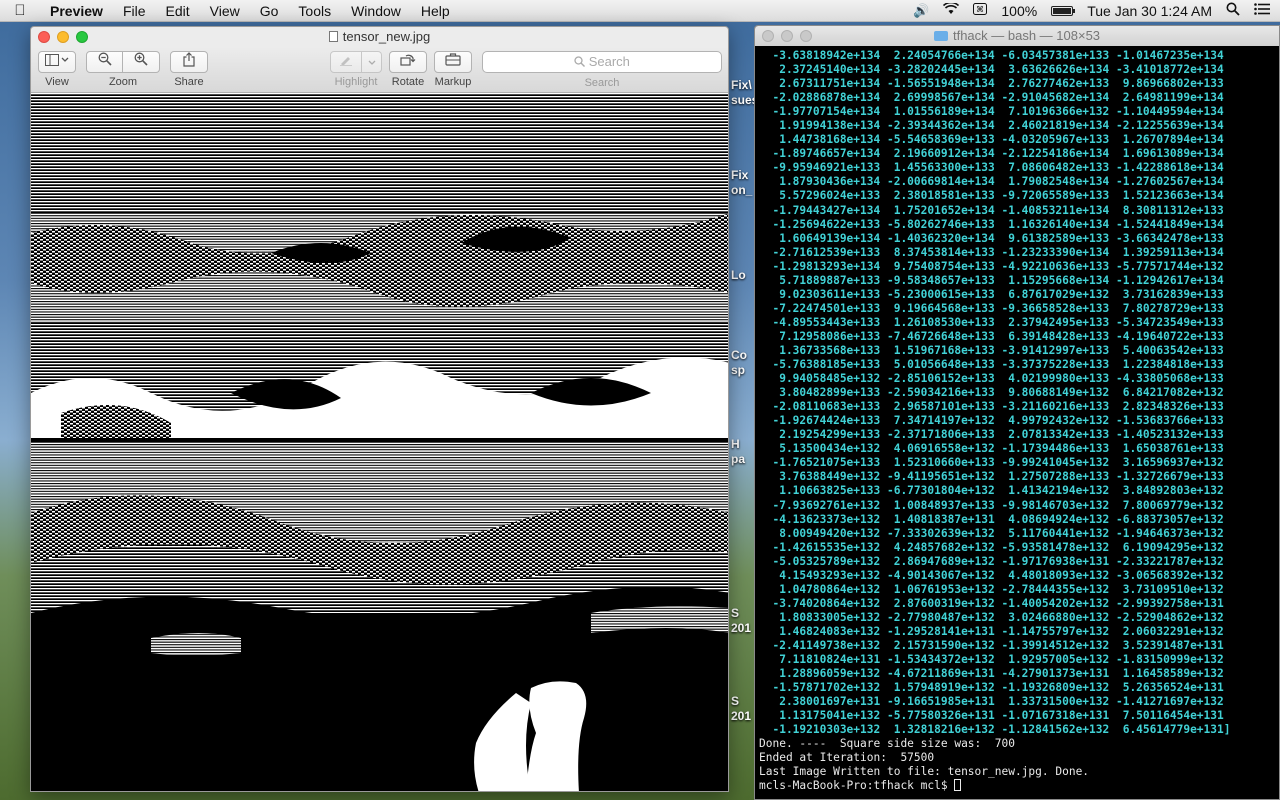 The height and width of the screenshot is (800, 1280). Describe the element at coordinates (1019, 786) in the screenshot. I see `terminal-prompt-line: mcls-MacBook-Pro:tfhack mcl$` at that location.